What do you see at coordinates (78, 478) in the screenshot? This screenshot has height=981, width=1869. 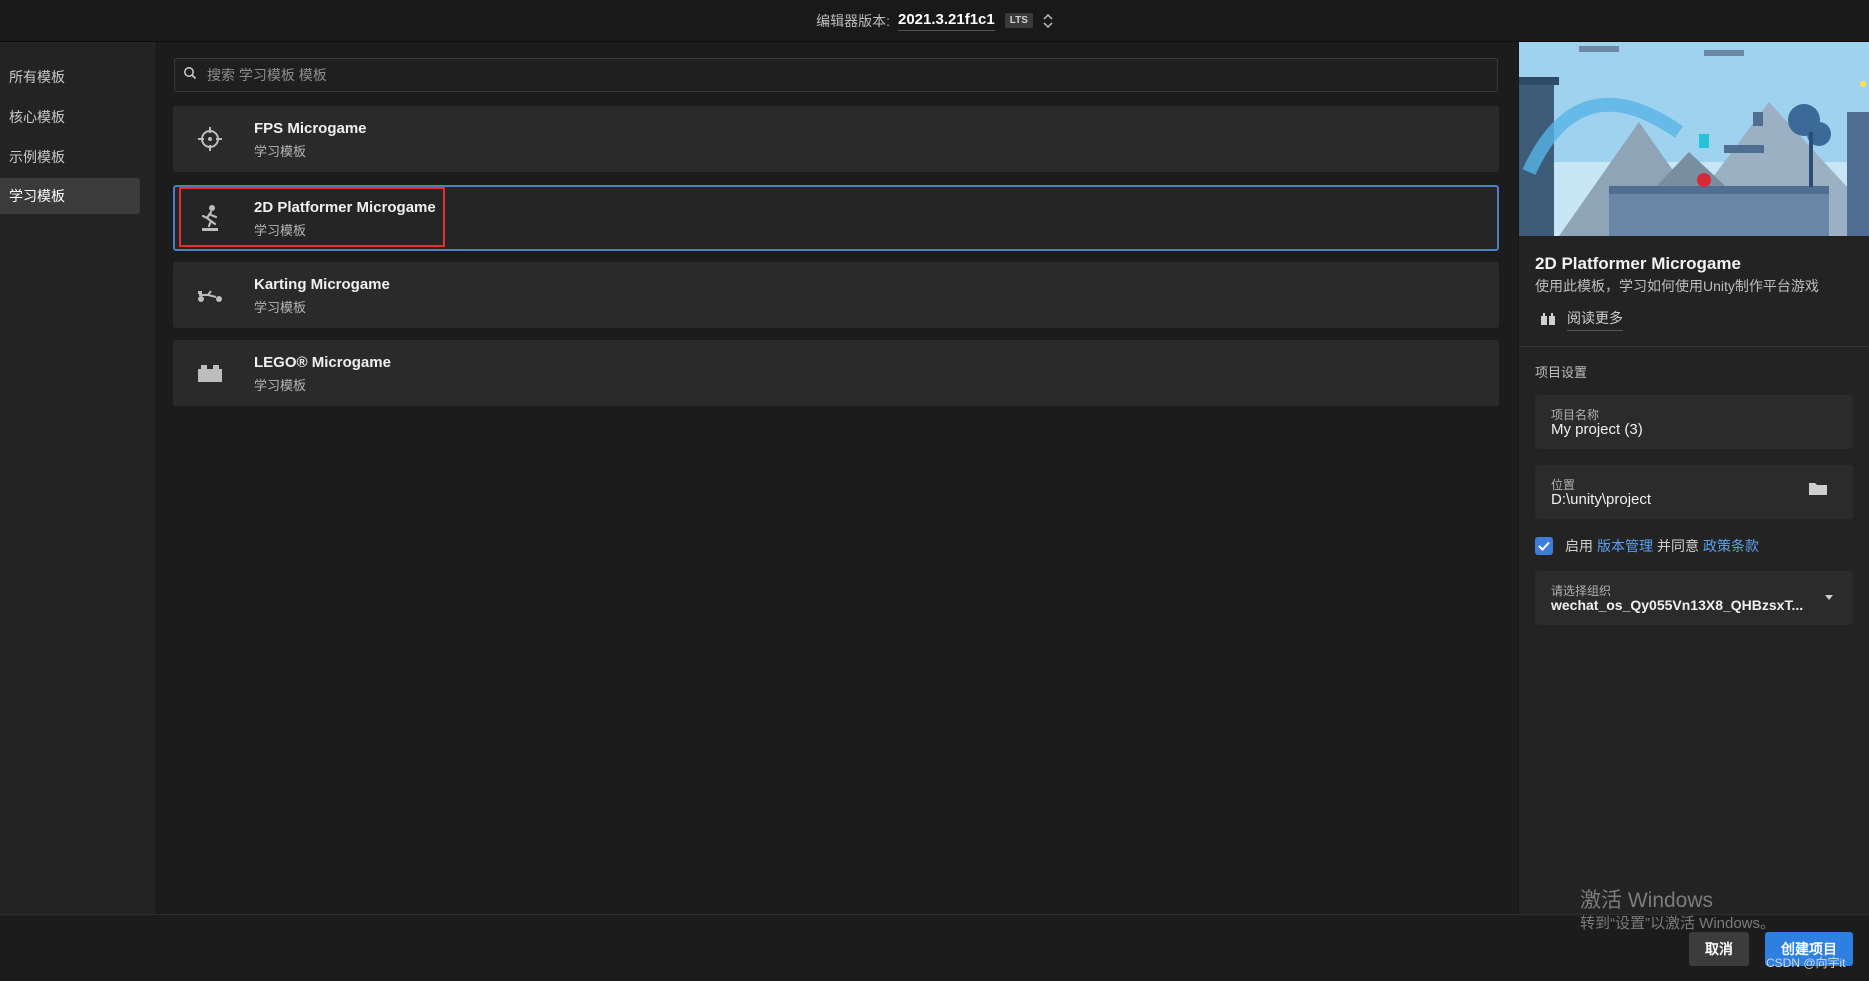 I see `template-category-sidebar: 所有模板 核心模板 示例模板 学习模板` at bounding box center [78, 478].